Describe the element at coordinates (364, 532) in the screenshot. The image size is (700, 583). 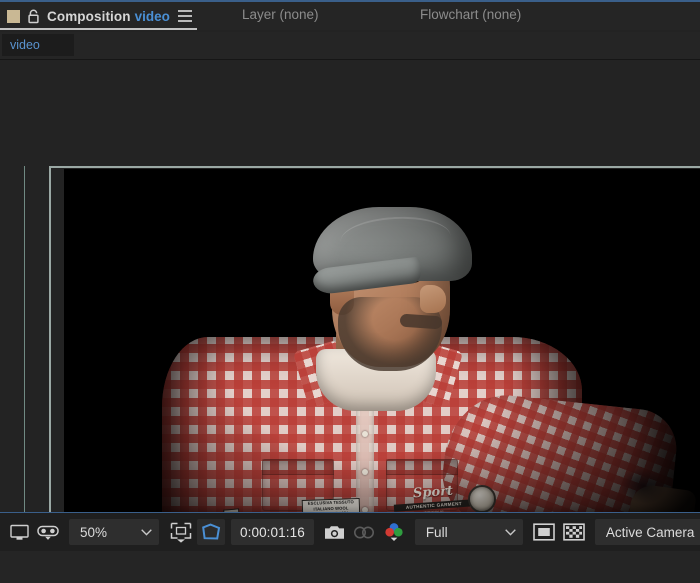
I see `show-snapshot-icon` at that location.